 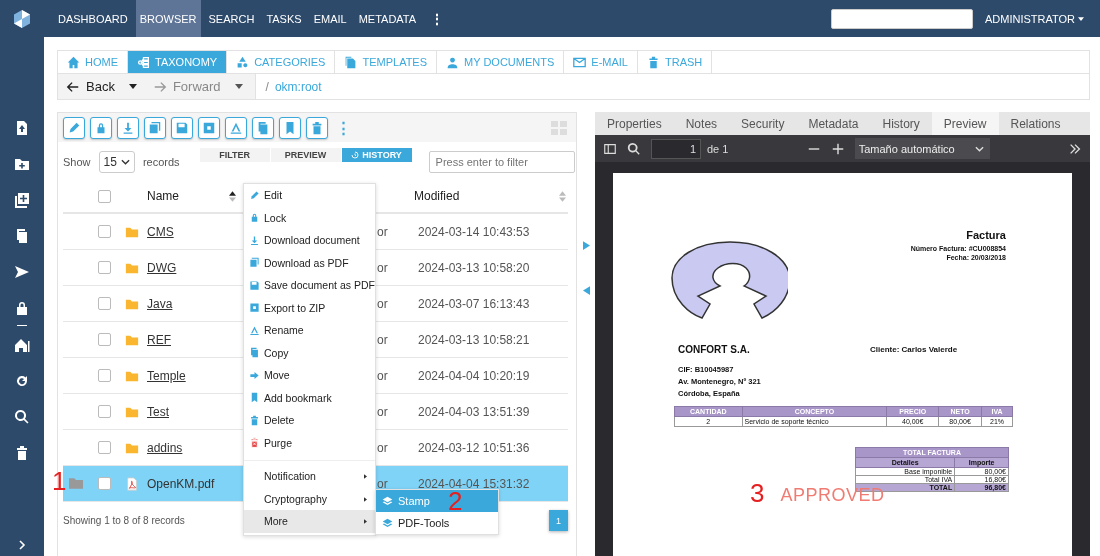 I want to click on file-name-link: REF, so click(x=195, y=339).